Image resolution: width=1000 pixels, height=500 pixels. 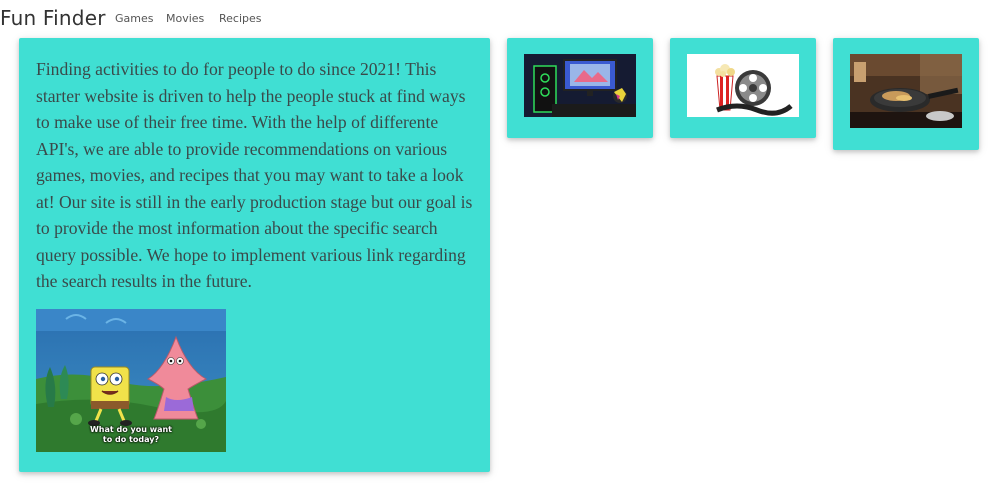 I want to click on popcorn-film-reel-icon, so click(x=743, y=85).